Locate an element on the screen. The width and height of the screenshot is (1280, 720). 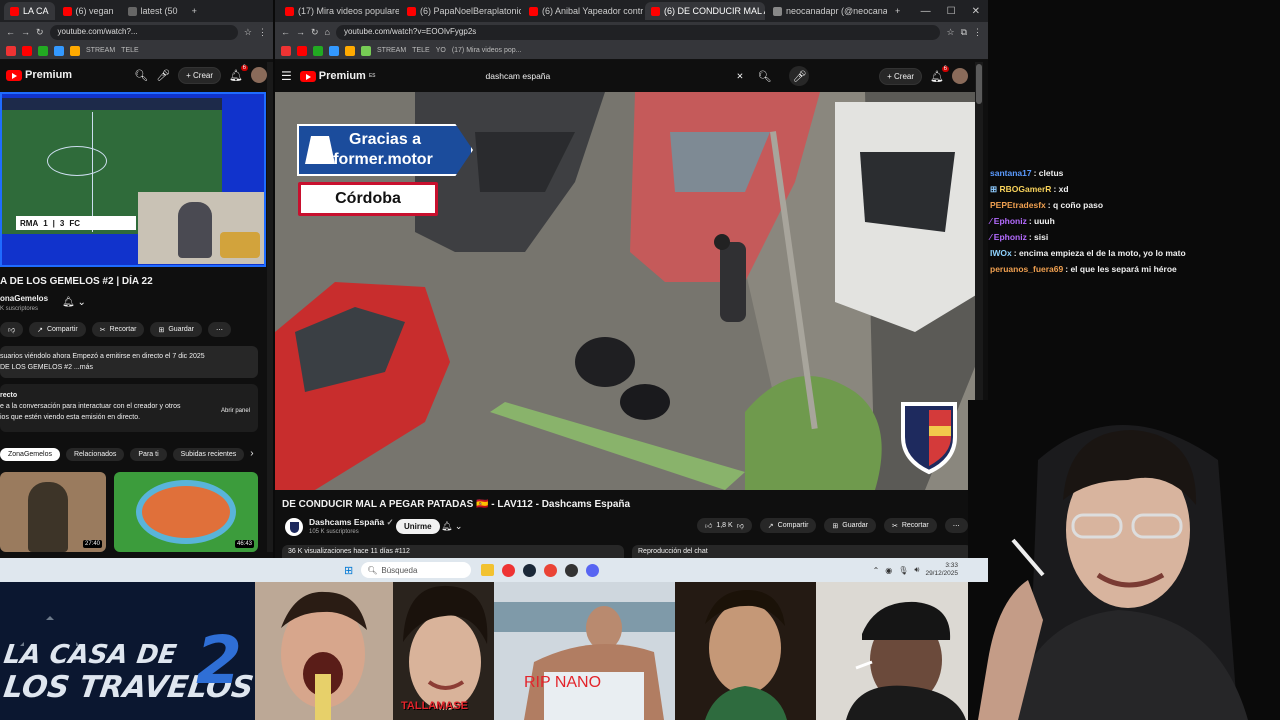
hamburger-menu-icon: ☰ is located at coordinates (286, 76).